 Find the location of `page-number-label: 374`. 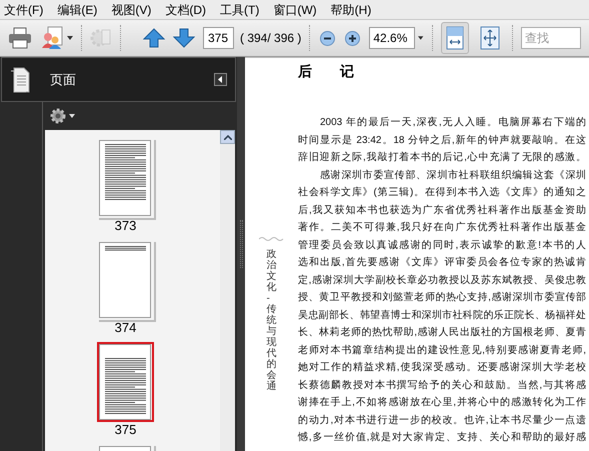

page-number-label: 374 is located at coordinates (125, 328).